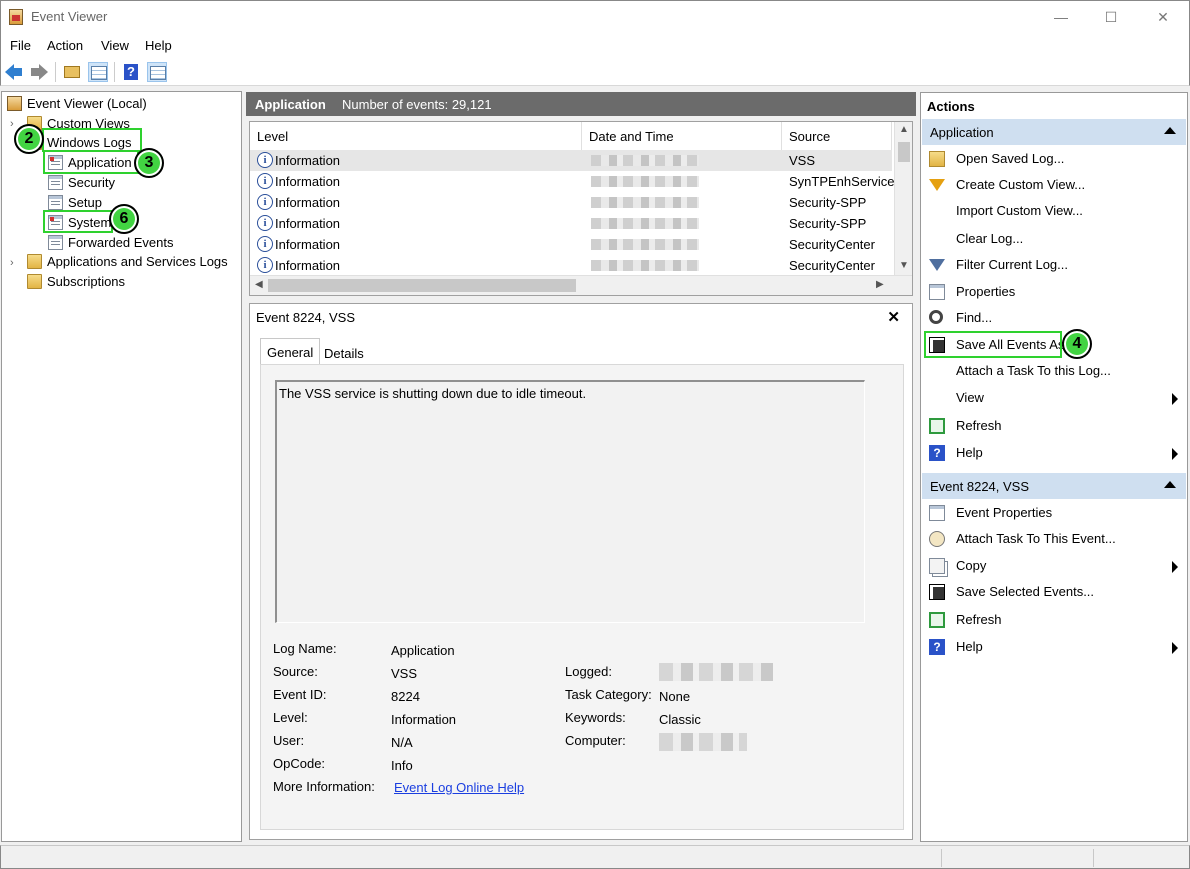 This screenshot has height=869, width=1190. What do you see at coordinates (288, 740) in the screenshot?
I see `label-user: User:` at bounding box center [288, 740].